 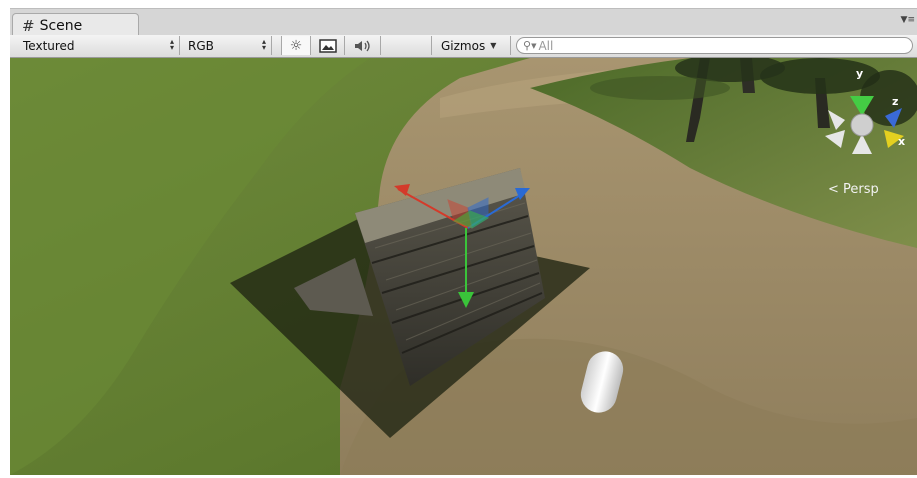 I want to click on projection-toggle: < Persp, so click(x=853, y=189).